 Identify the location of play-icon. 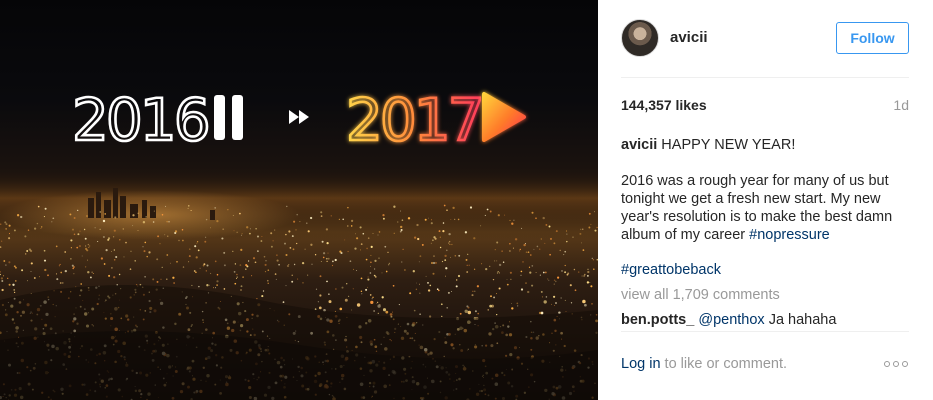
(504, 117).